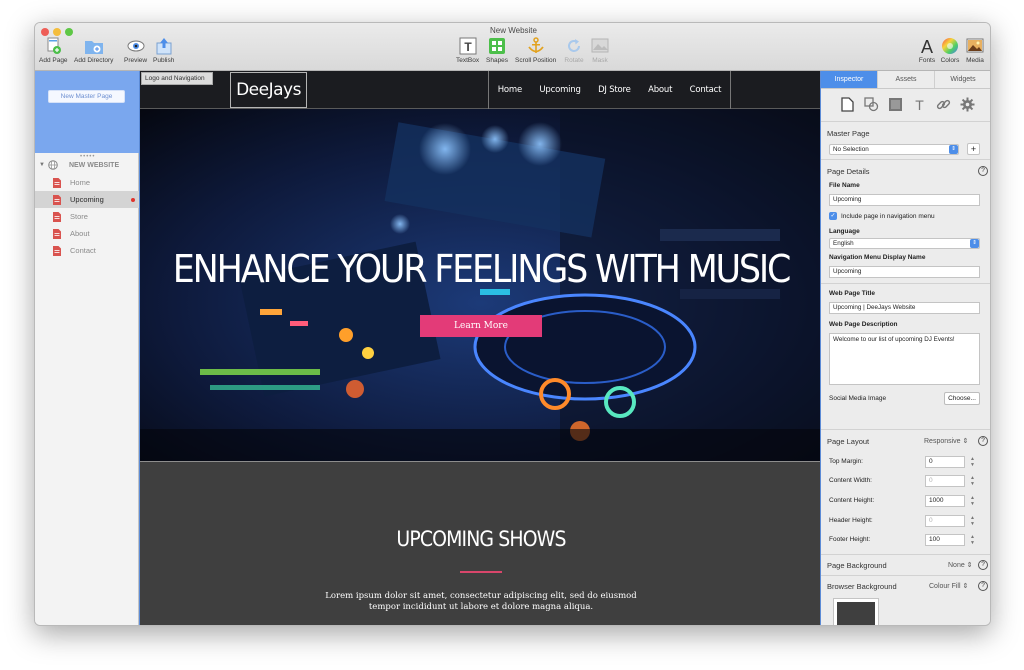  Describe the element at coordinates (849, 79) in the screenshot. I see `tab-inspector: Inspector` at that location.